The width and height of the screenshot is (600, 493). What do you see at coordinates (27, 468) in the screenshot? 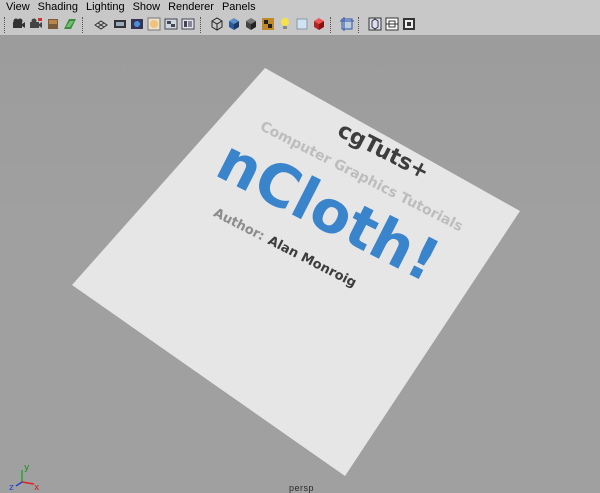
I see `axis-y-label: y` at bounding box center [27, 468].